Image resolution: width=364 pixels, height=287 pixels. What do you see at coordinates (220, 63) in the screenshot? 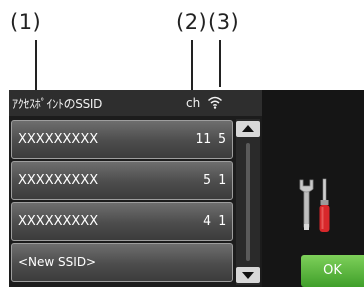
I see `callout-3-leader-line` at bounding box center [220, 63].